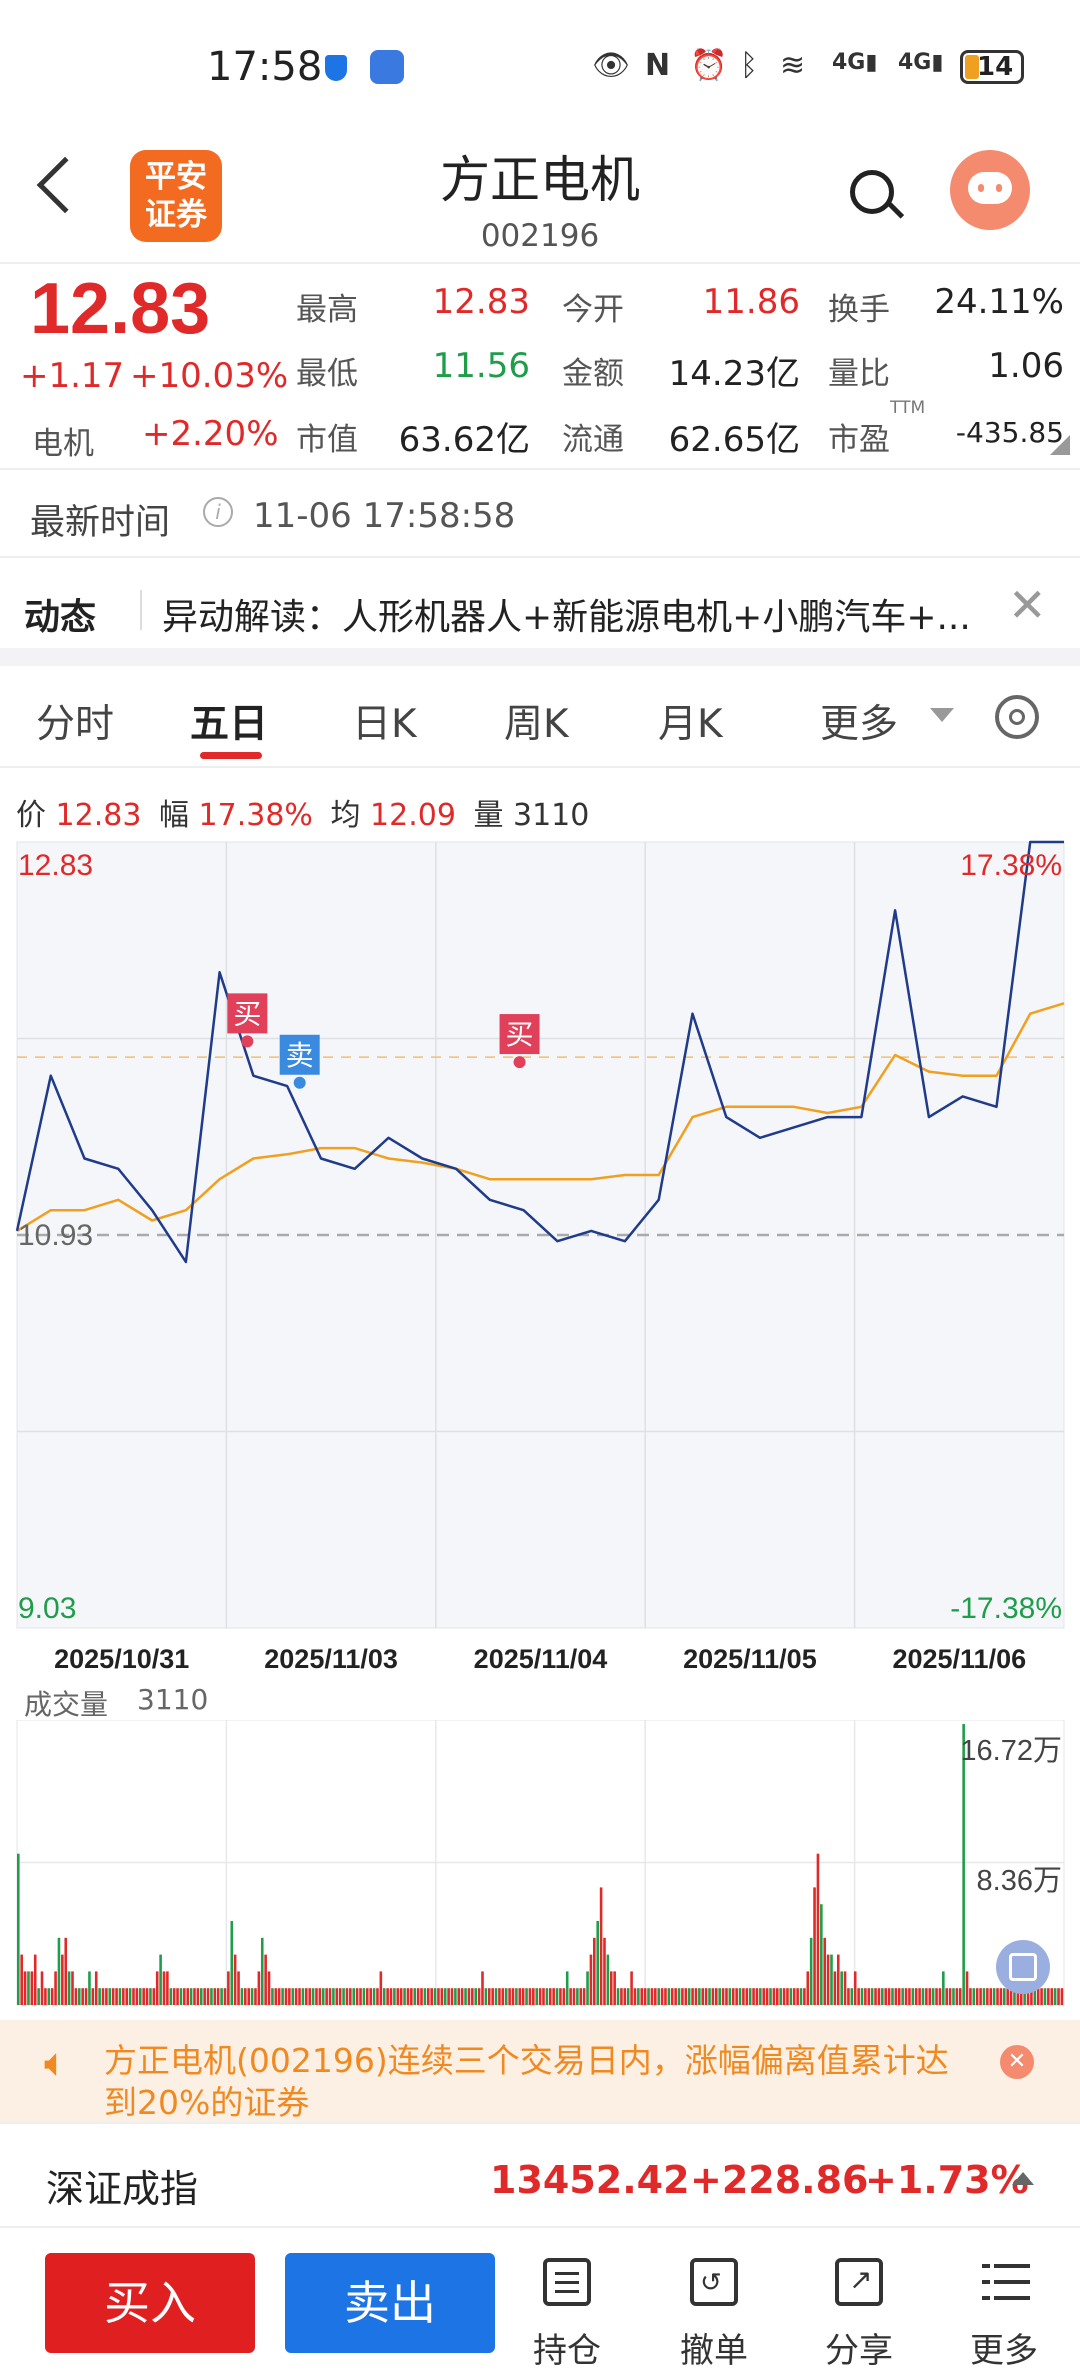 This screenshot has width=1080, height=2376. Describe the element at coordinates (1023, 2178) in the screenshot. I see `chevron-up-icon` at that location.